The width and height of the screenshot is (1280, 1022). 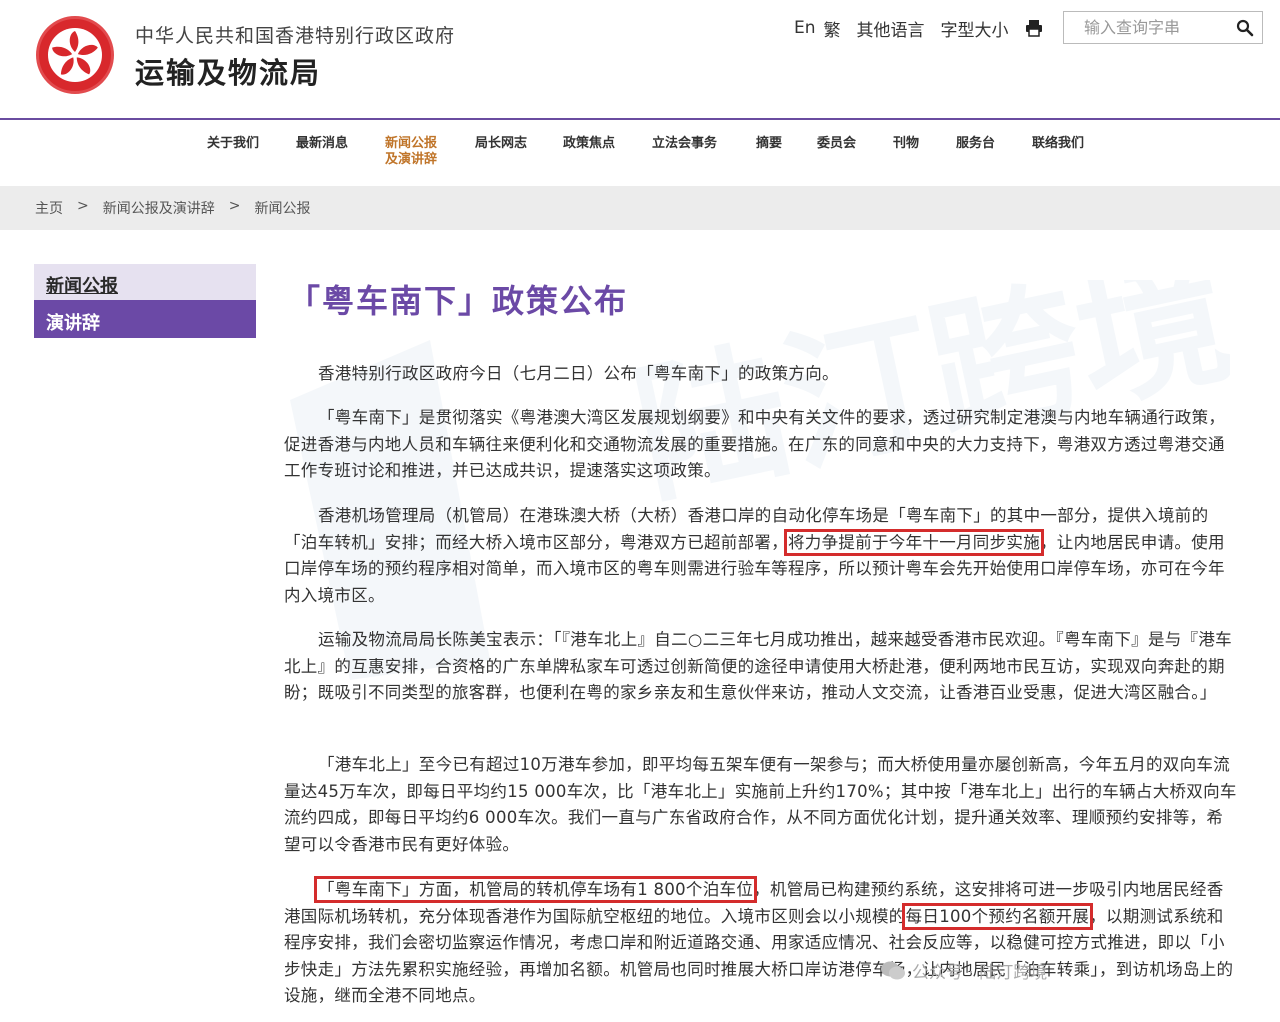 I want to click on nav-contact-us: 联络我们, so click(x=1058, y=144).